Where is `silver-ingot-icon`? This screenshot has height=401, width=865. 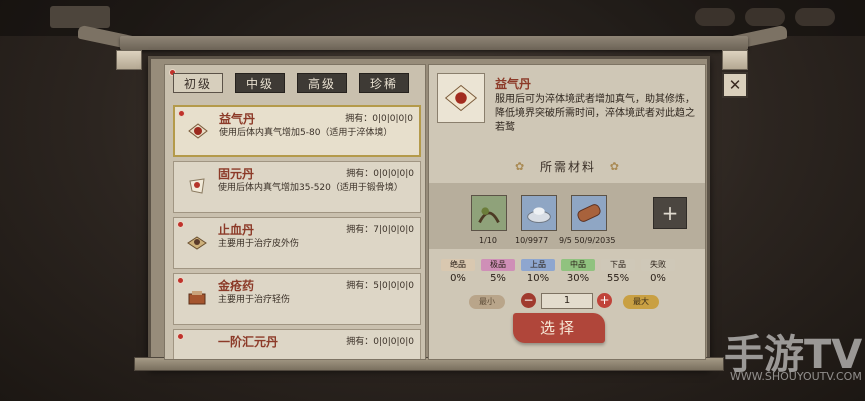
silver-ingot-icon is located at coordinates (539, 215).